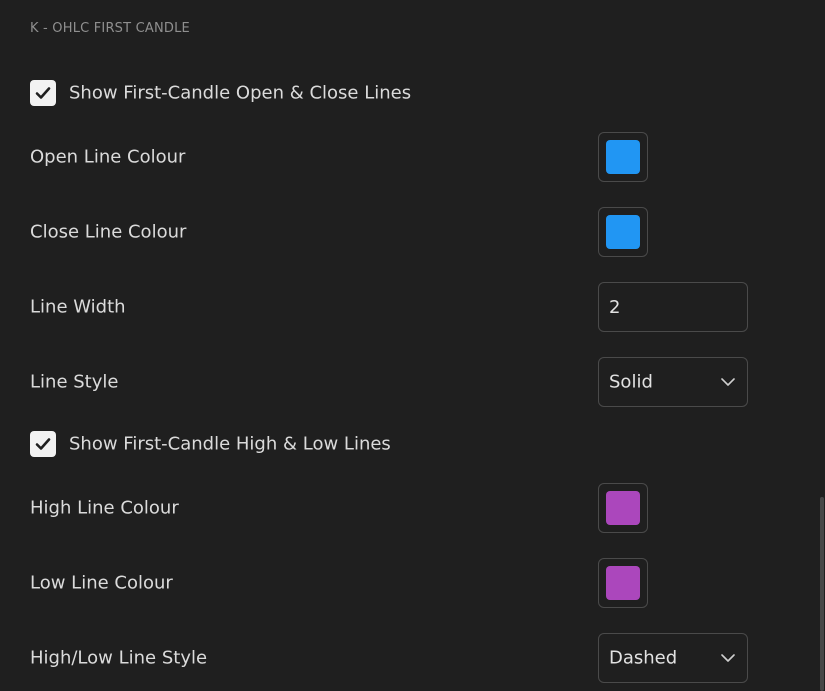 This screenshot has height=691, width=825. What do you see at coordinates (673, 382) in the screenshot?
I see `line-style-select: Solid` at bounding box center [673, 382].